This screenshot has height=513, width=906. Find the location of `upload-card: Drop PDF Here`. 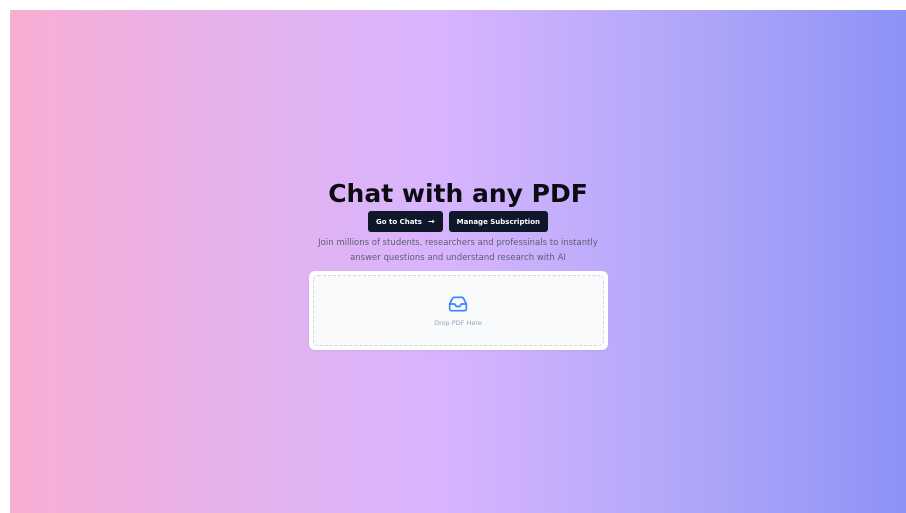

upload-card: Drop PDF Here is located at coordinates (458, 310).